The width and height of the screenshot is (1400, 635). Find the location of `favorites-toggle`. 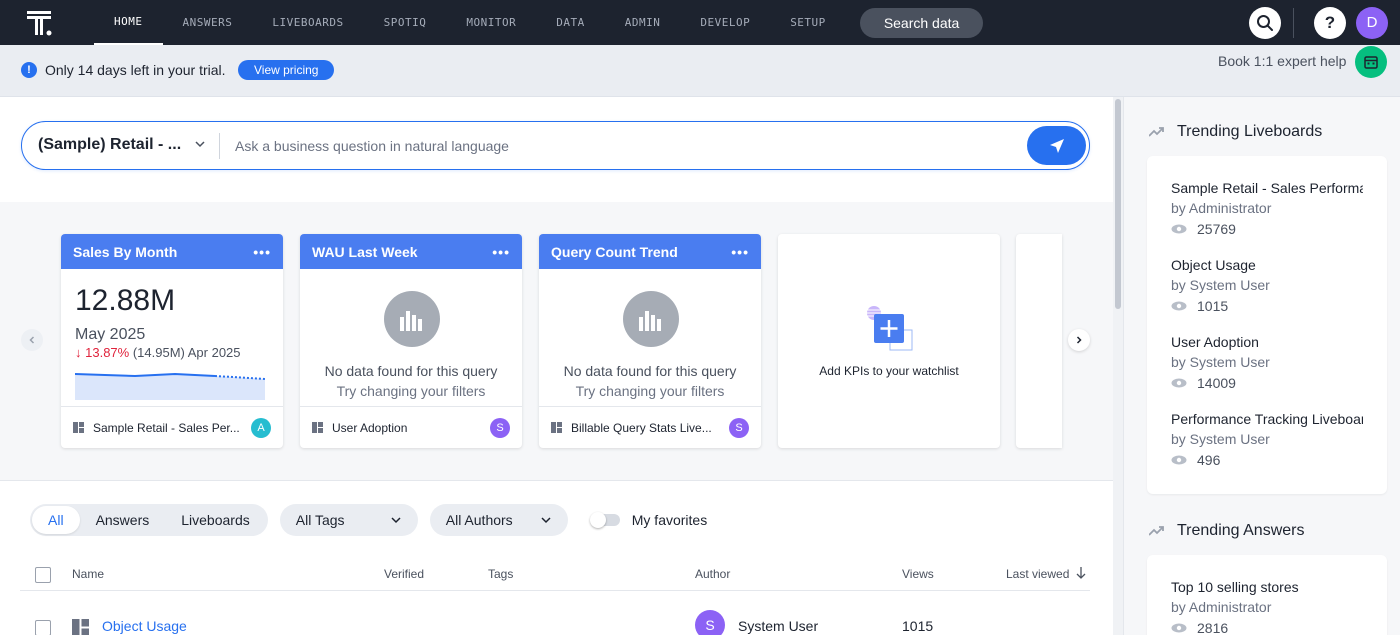

favorites-toggle is located at coordinates (604, 520).